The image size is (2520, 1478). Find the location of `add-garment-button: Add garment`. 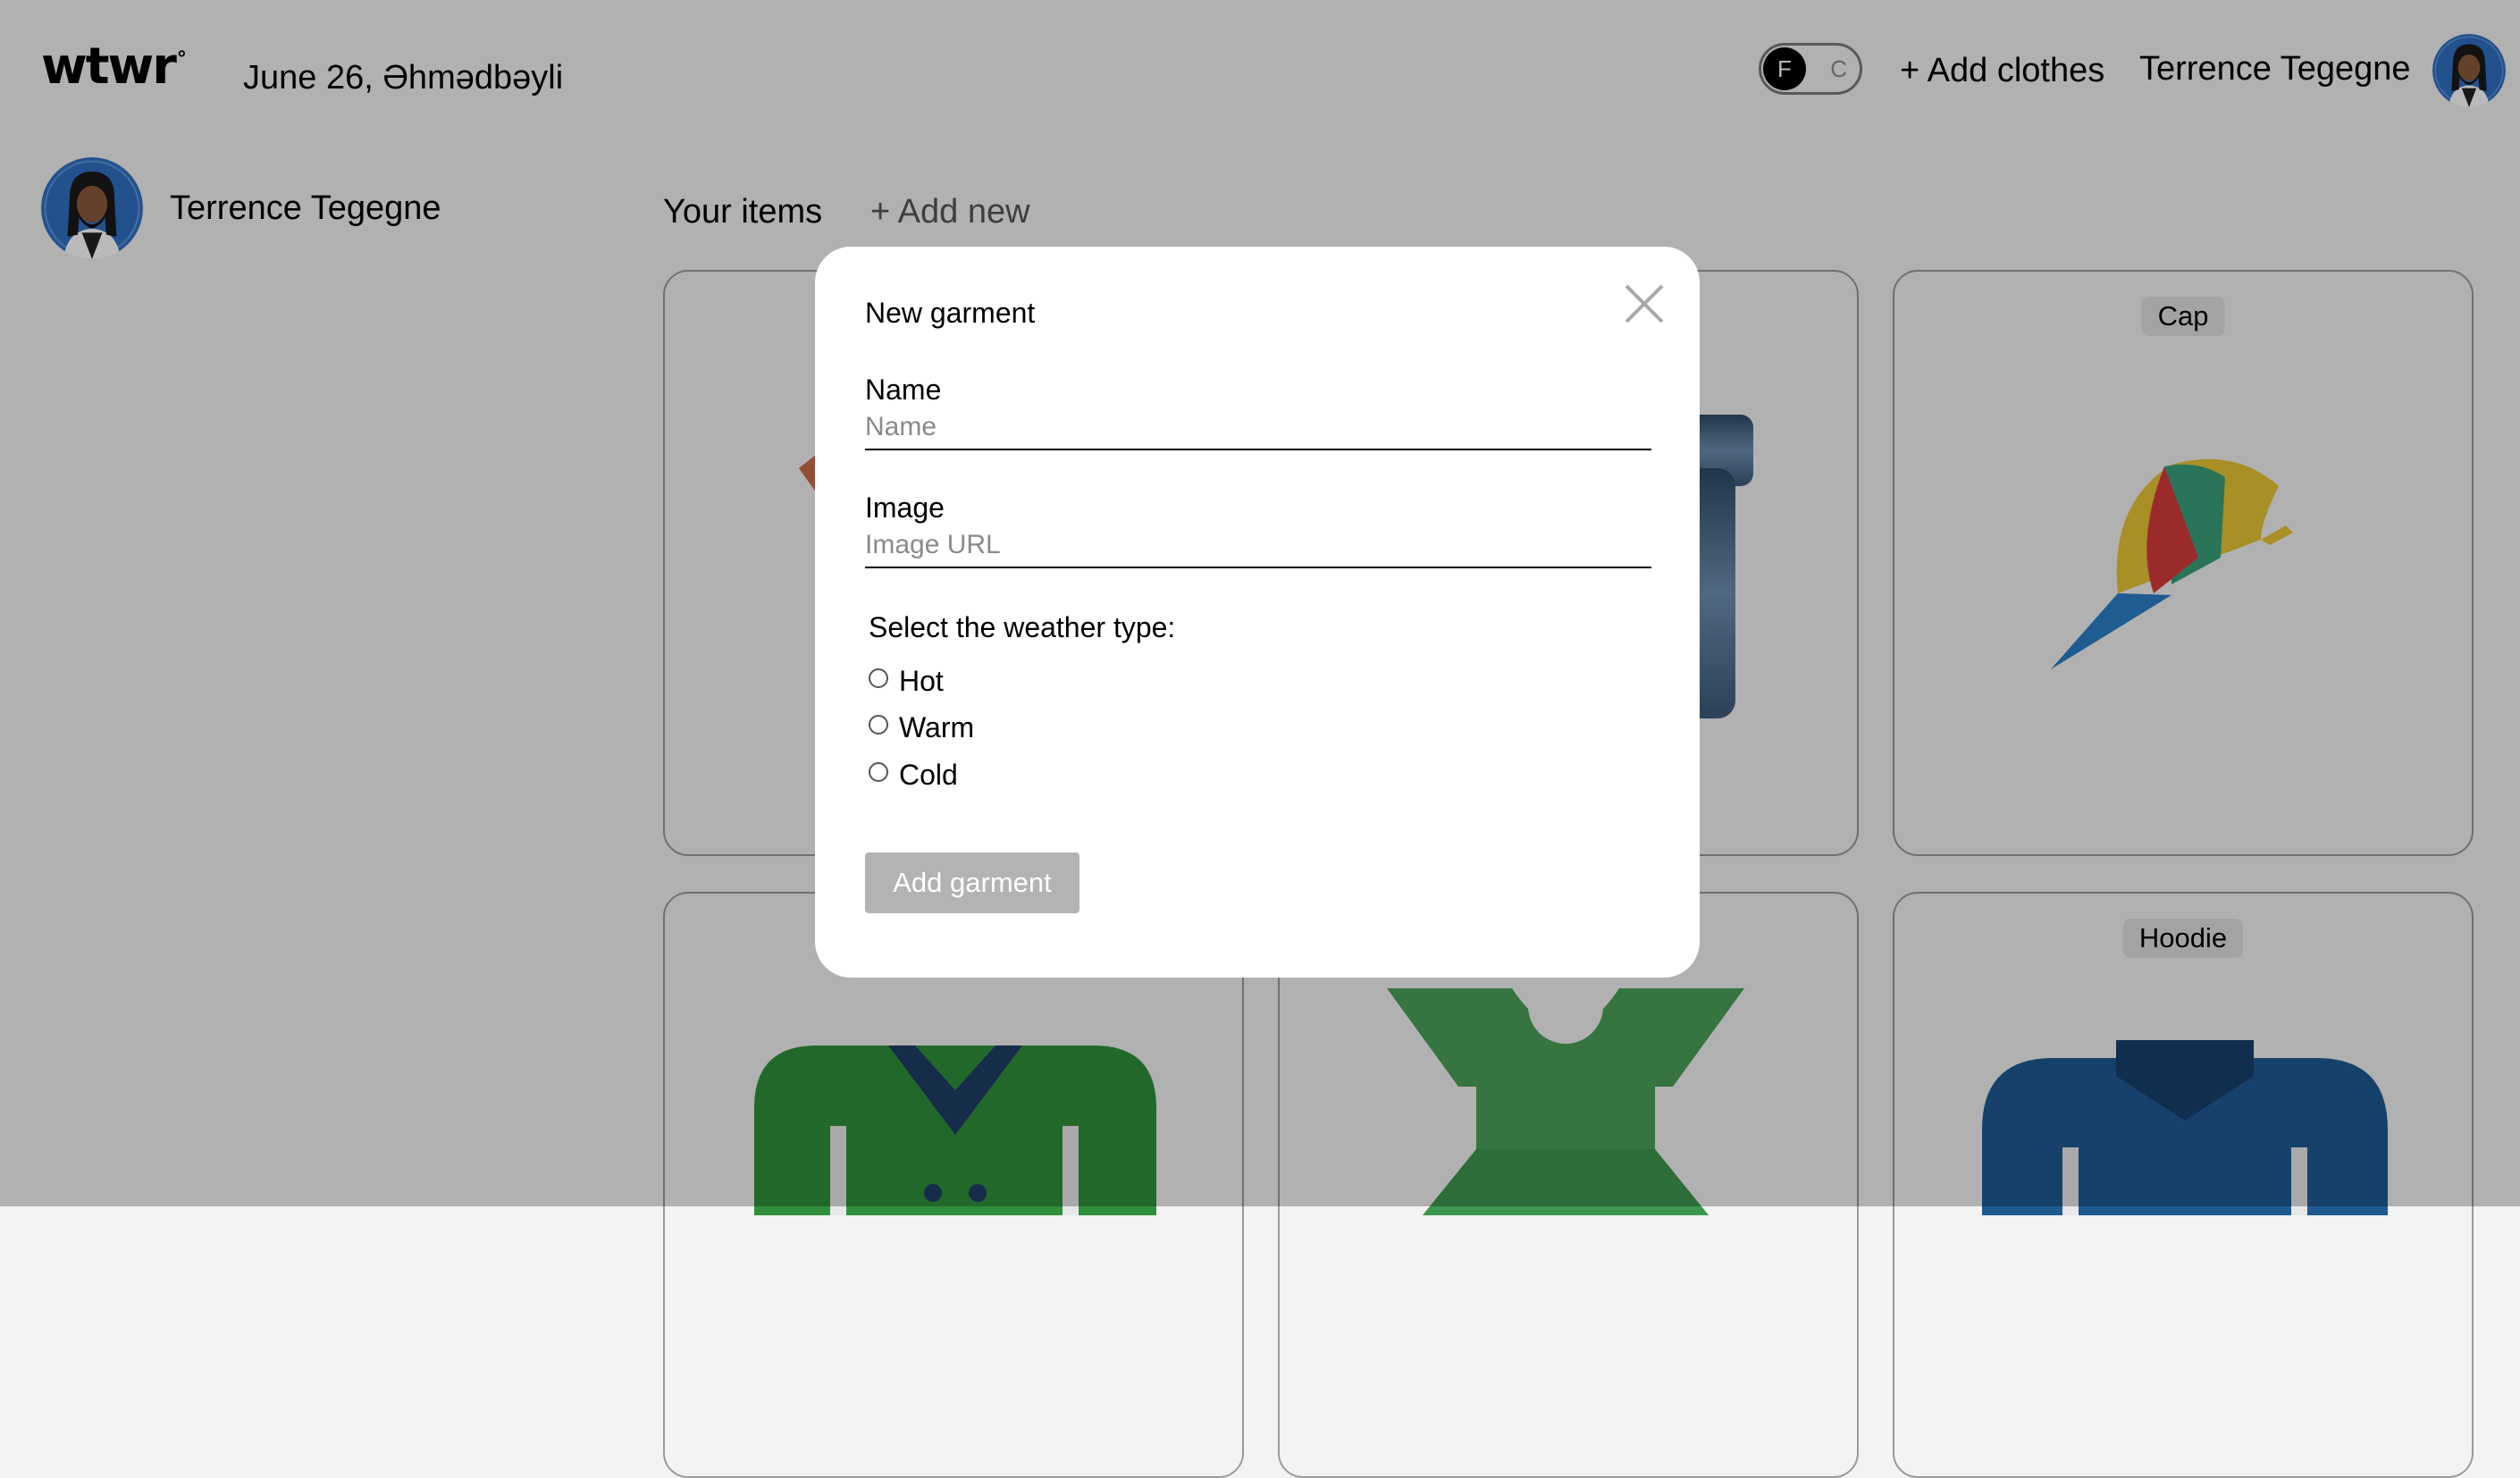

add-garment-button: Add garment is located at coordinates (972, 882).